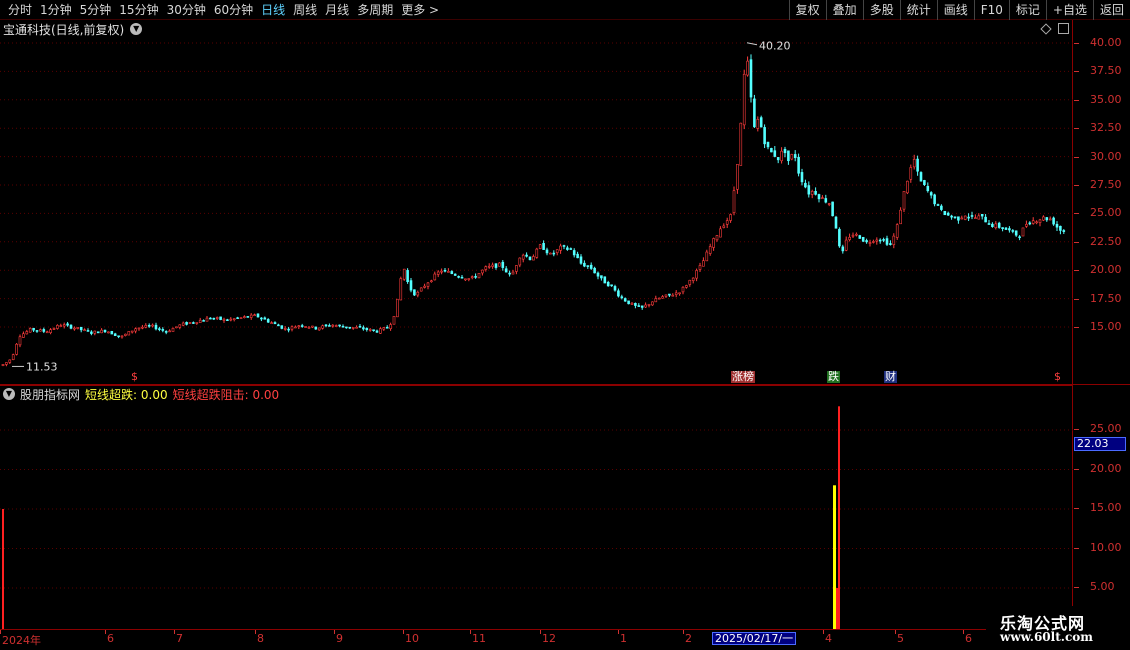 Image resolution: width=1130 pixels, height=650 pixels. What do you see at coordinates (881, 10) in the screenshot?
I see `toolbar-button: 多股` at bounding box center [881, 10].